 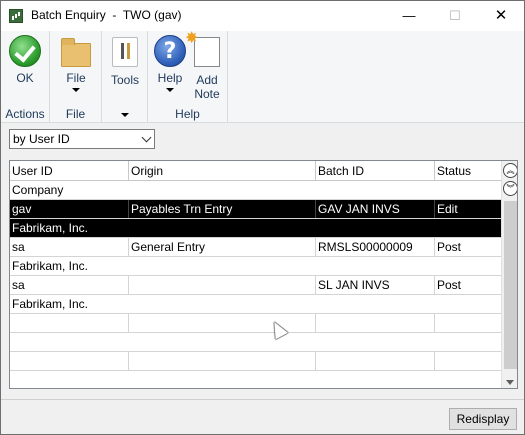 I want to click on tools-icon, so click(x=125, y=52).